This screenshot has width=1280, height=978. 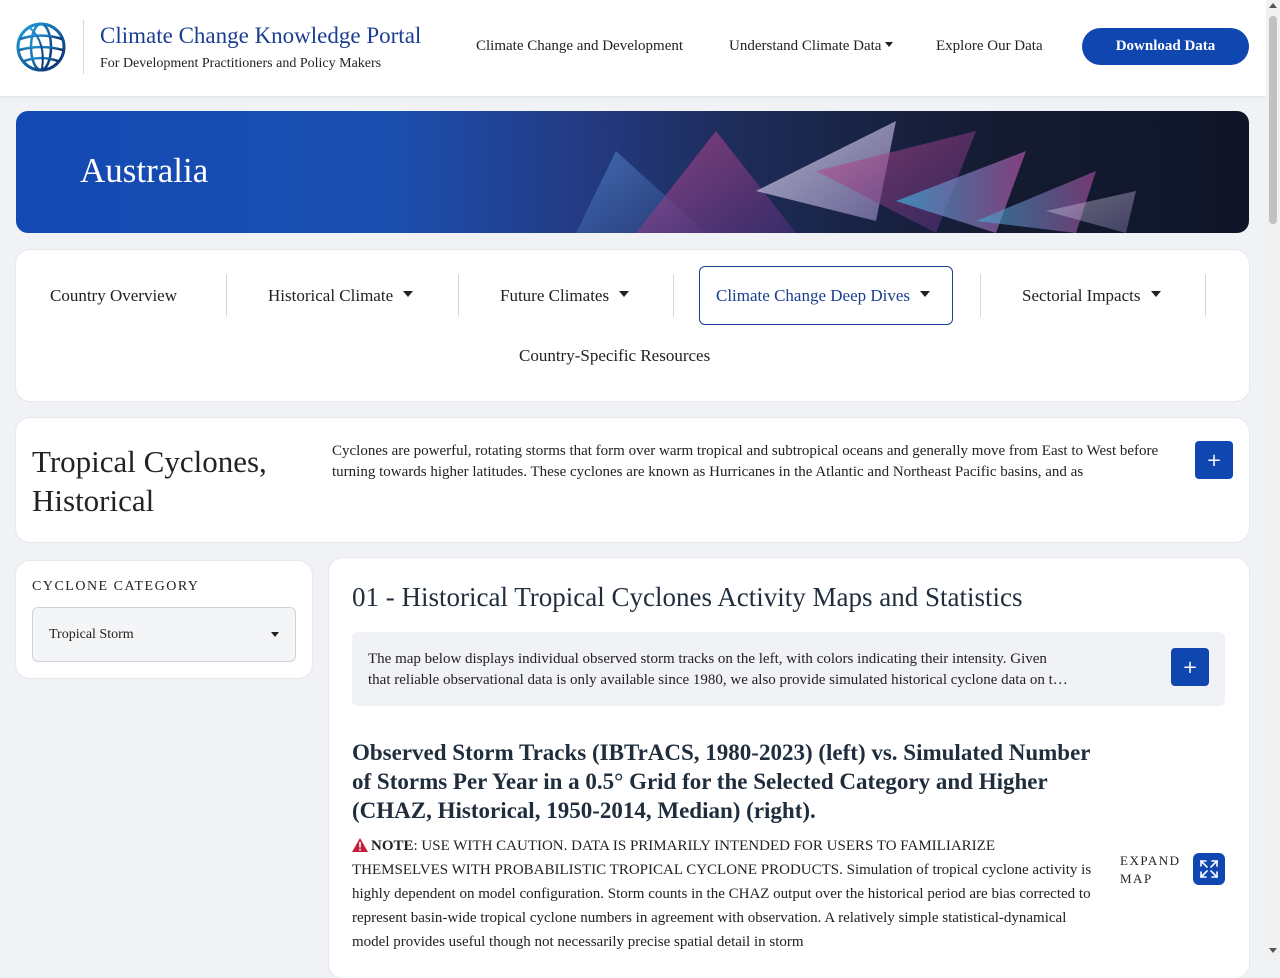 What do you see at coordinates (1273, 480) in the screenshot?
I see `page-scrollbar` at bounding box center [1273, 480].